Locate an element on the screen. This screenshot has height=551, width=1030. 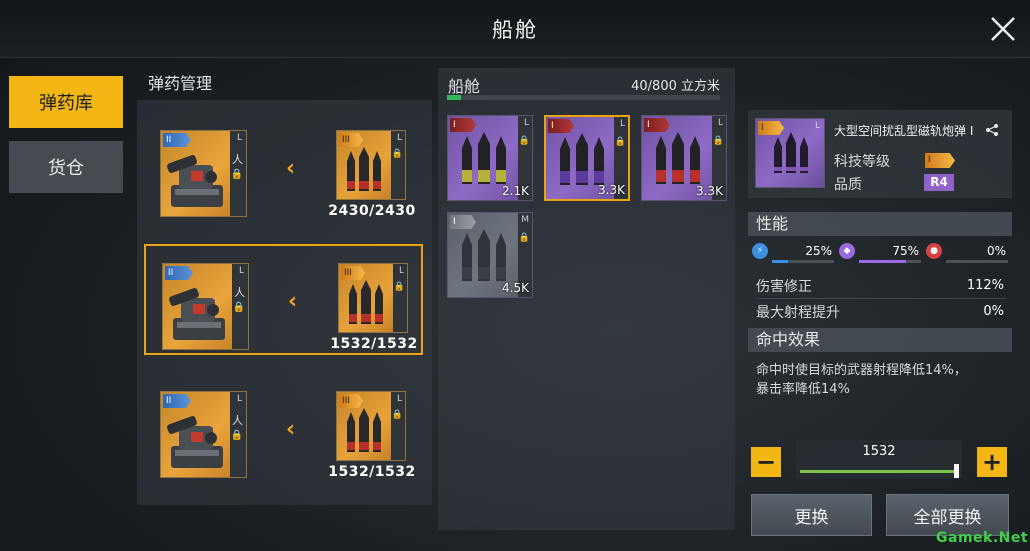
ammo-slot-2: II L 人 🔒 ‹ III L 🔒 1532/1532 is located at coordinates (283, 299).